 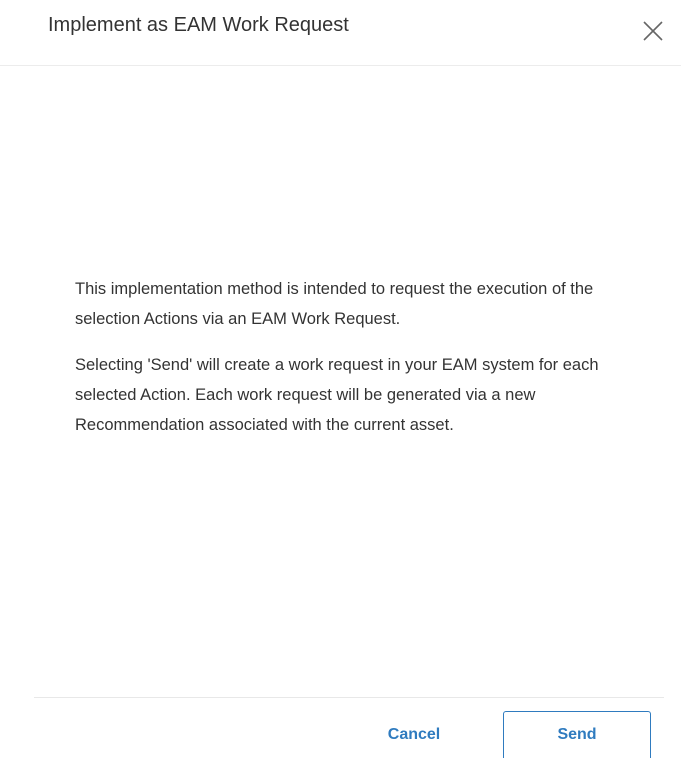 I want to click on close-button, so click(x=653, y=31).